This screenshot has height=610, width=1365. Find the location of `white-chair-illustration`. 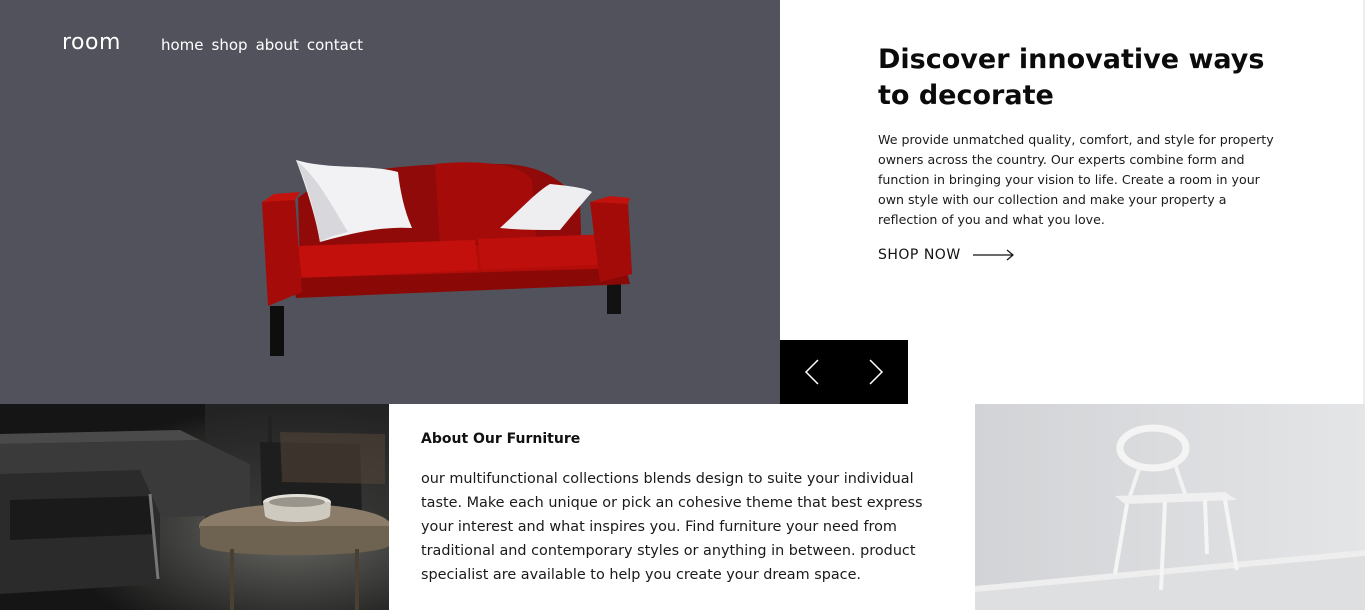

white-chair-illustration is located at coordinates (1170, 507).